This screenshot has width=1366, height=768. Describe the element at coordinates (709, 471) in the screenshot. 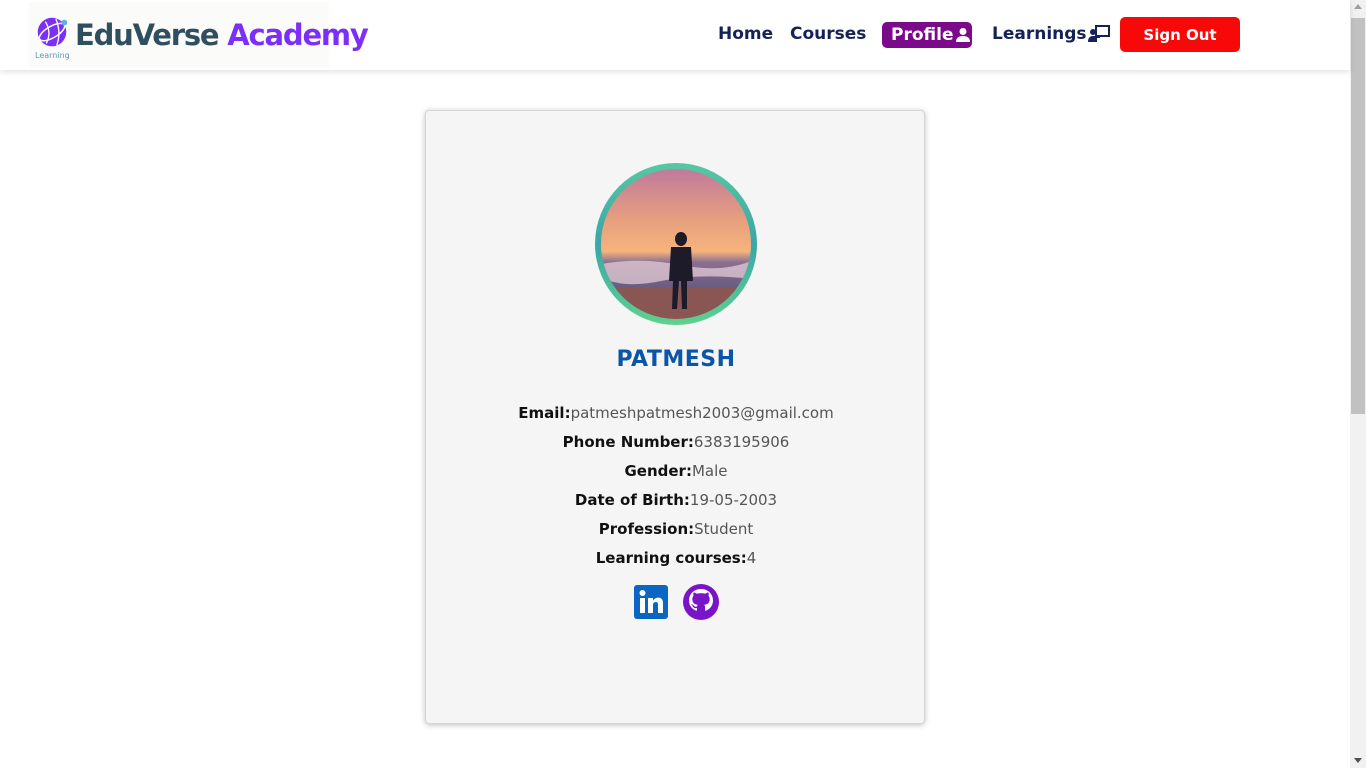

I see `detail-value: Male` at that location.